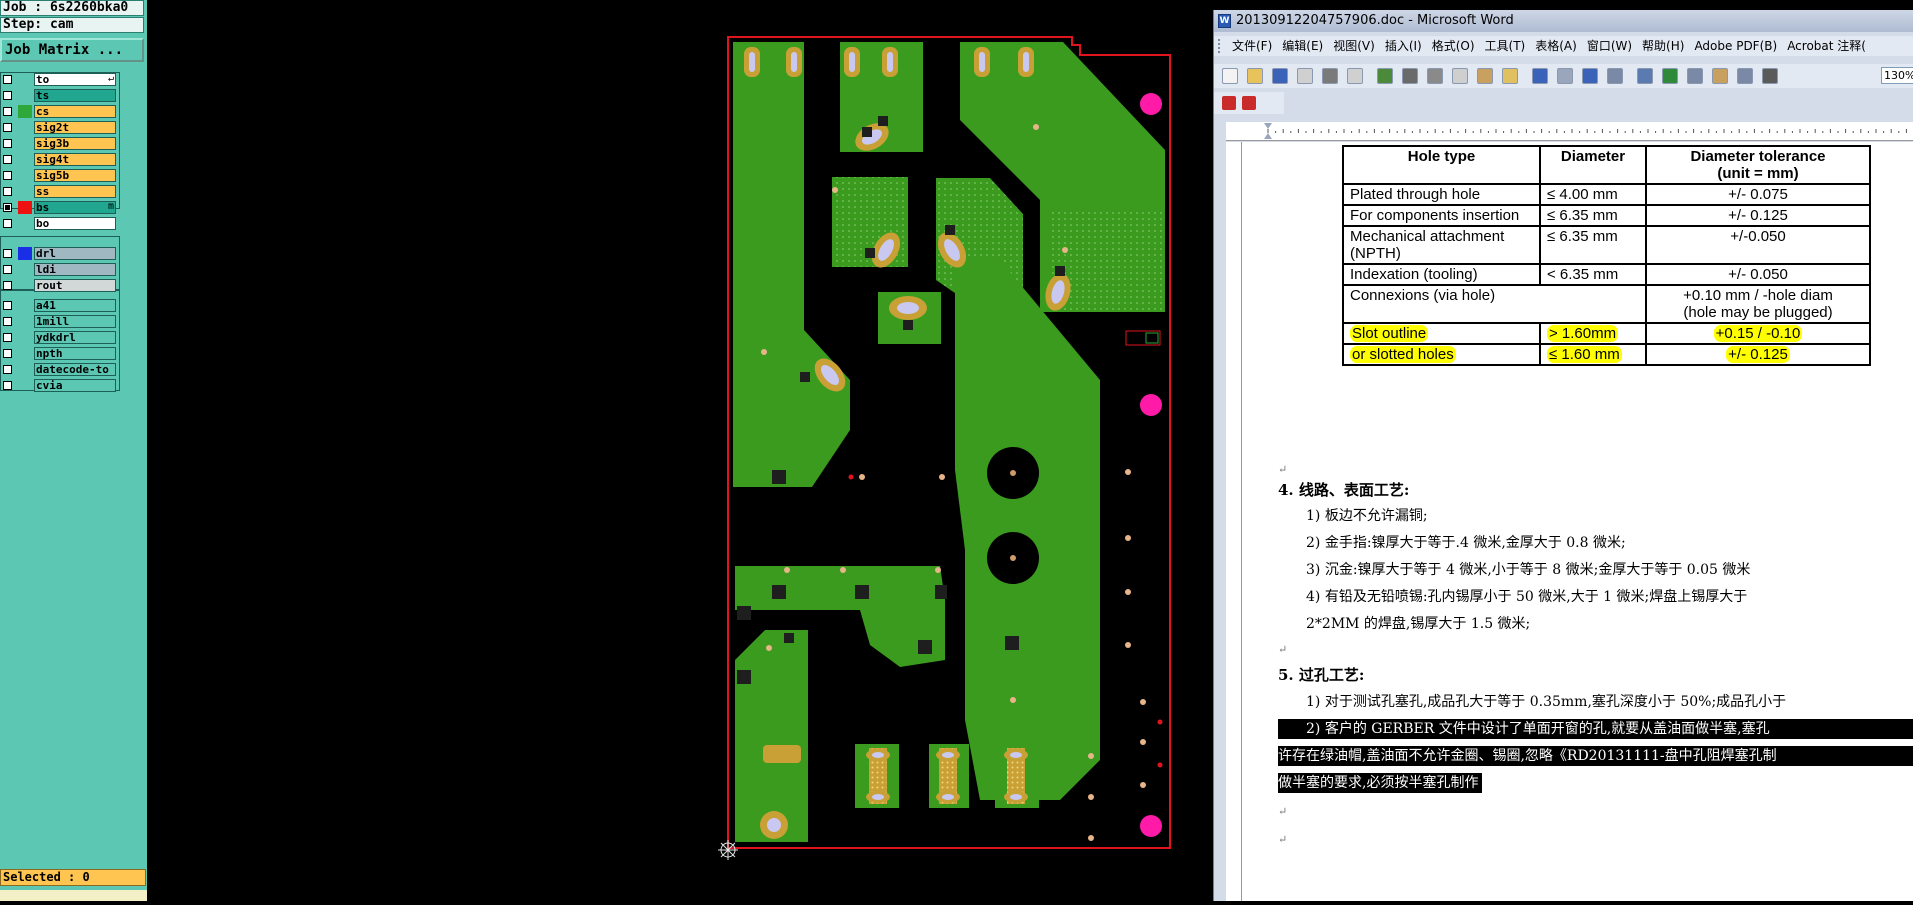 The height and width of the screenshot is (905, 1913). What do you see at coordinates (1563, 21) in the screenshot?
I see `word-titlebar: W 20130912204757906.doc - Microsoft Word` at bounding box center [1563, 21].